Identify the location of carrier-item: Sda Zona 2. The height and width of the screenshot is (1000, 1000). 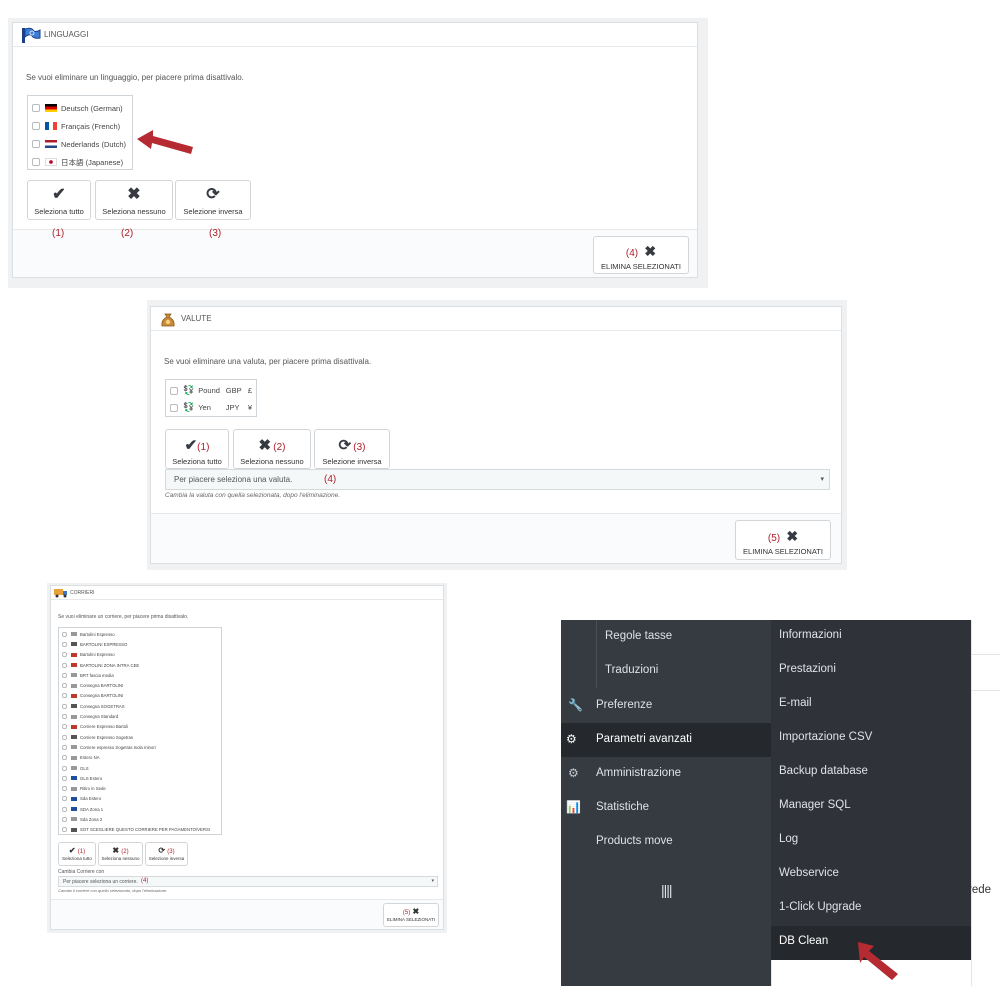
(140, 819).